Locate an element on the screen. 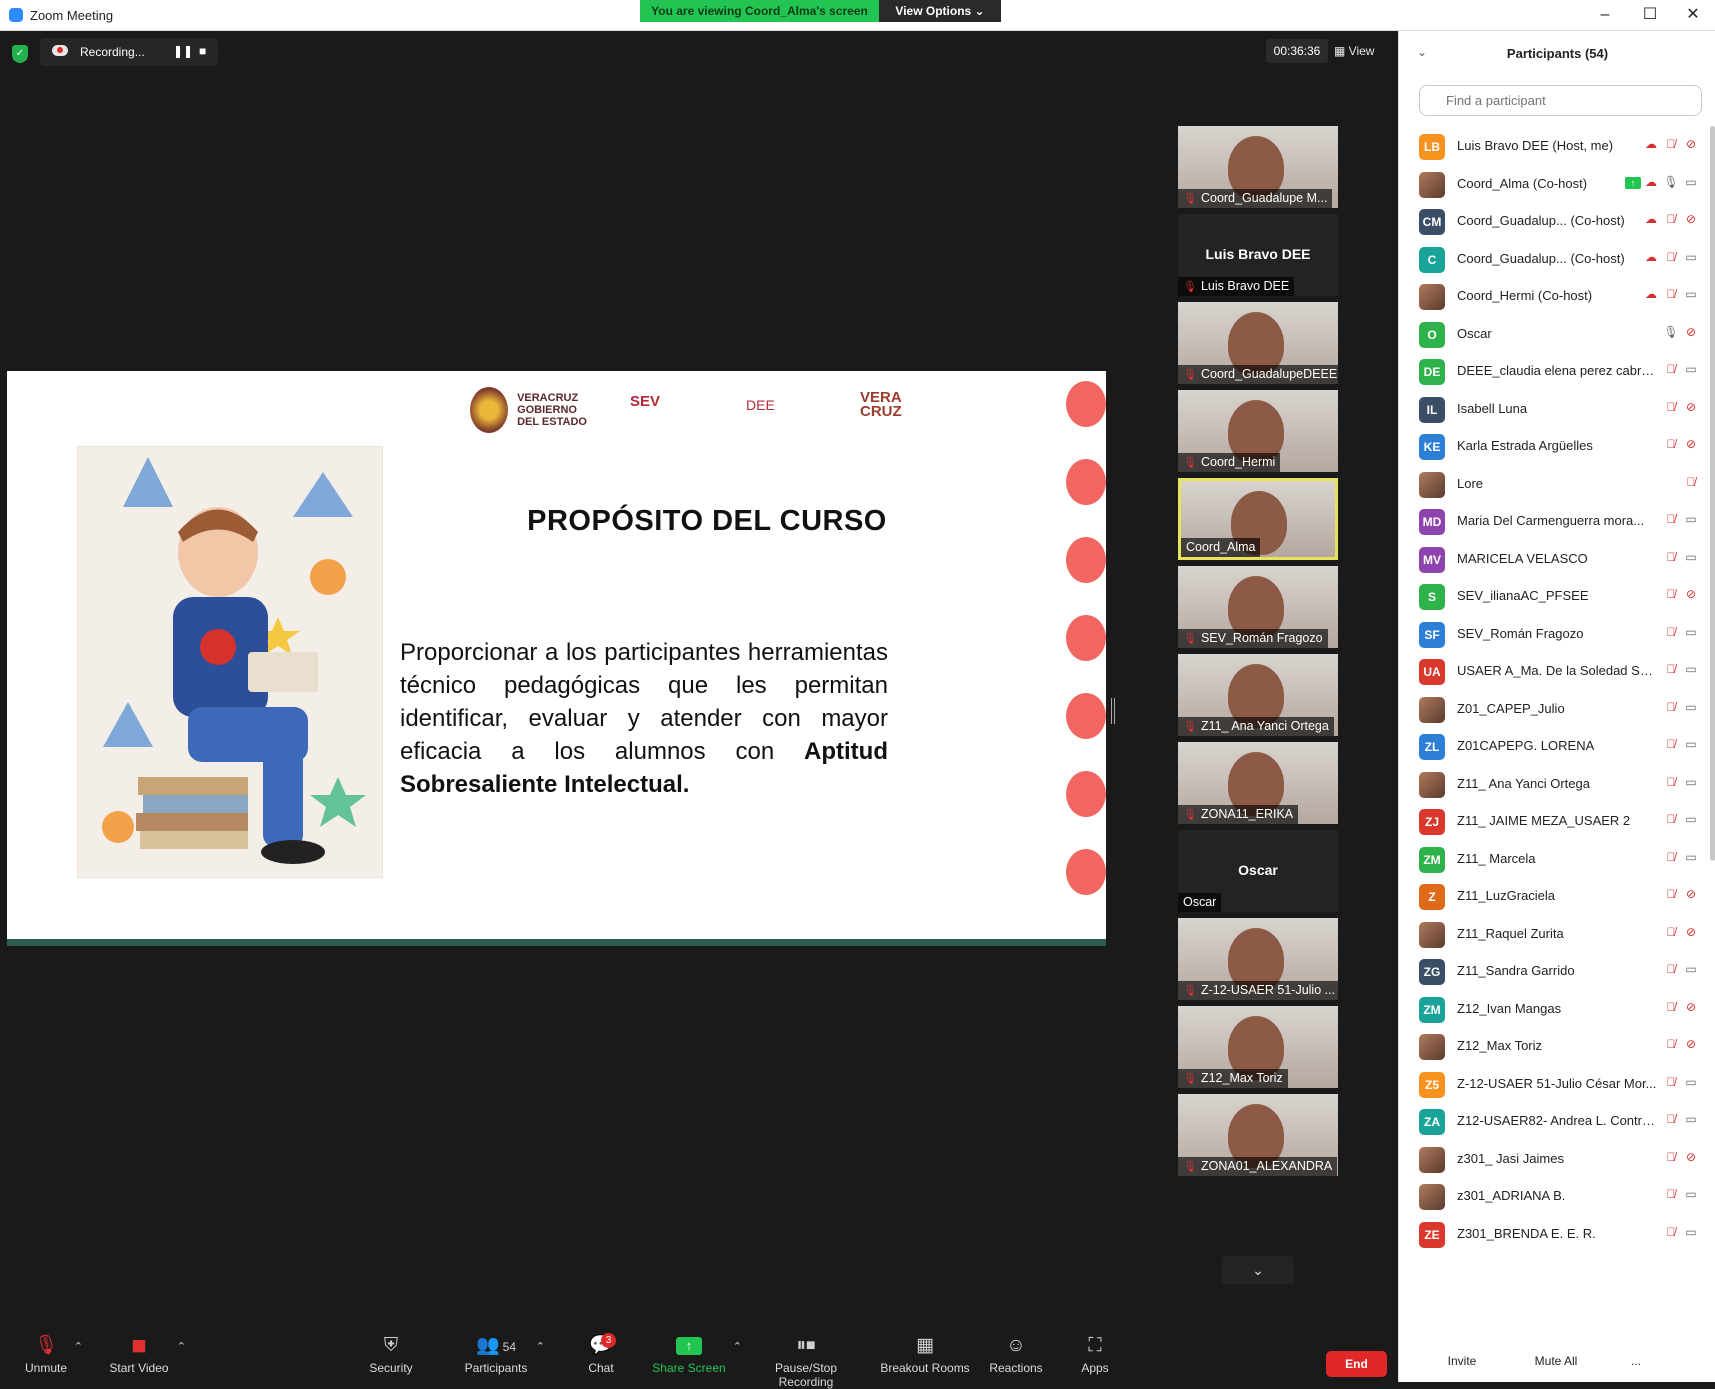  video-tile: Coord_Alma is located at coordinates (1258, 519).